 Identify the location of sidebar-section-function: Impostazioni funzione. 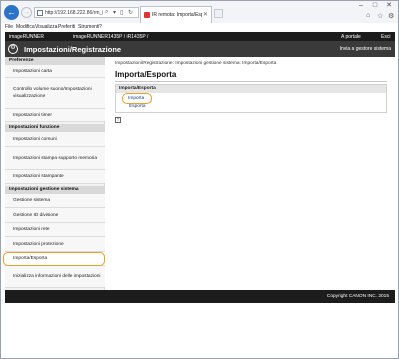
(55, 128).